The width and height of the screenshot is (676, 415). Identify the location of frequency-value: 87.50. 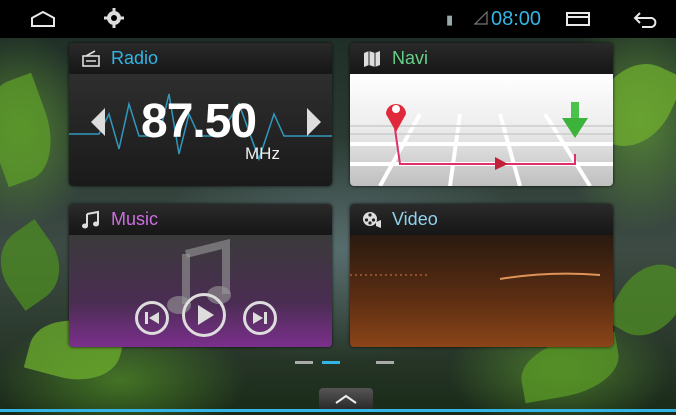
(199, 121).